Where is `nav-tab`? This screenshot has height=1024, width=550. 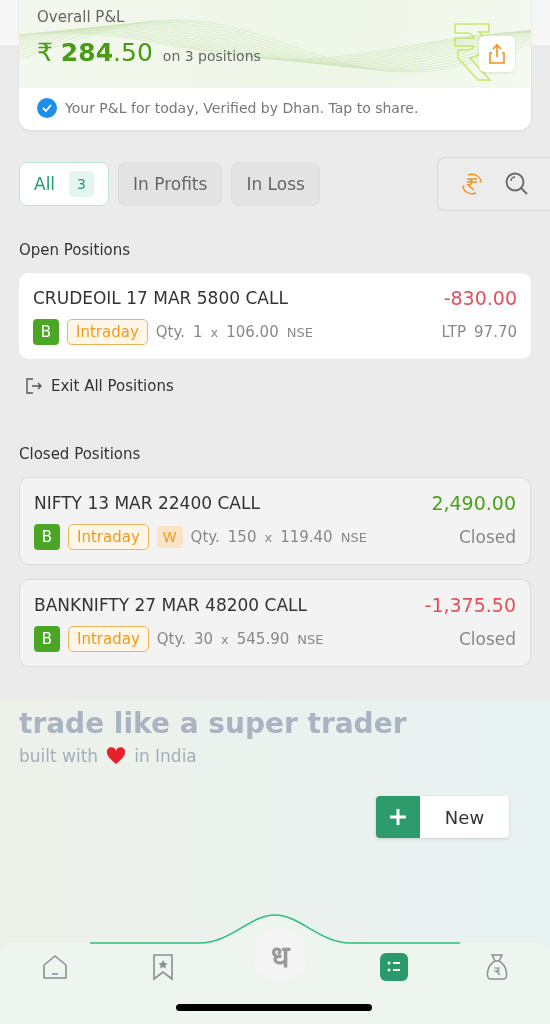 nav-tab is located at coordinates (394, 967).